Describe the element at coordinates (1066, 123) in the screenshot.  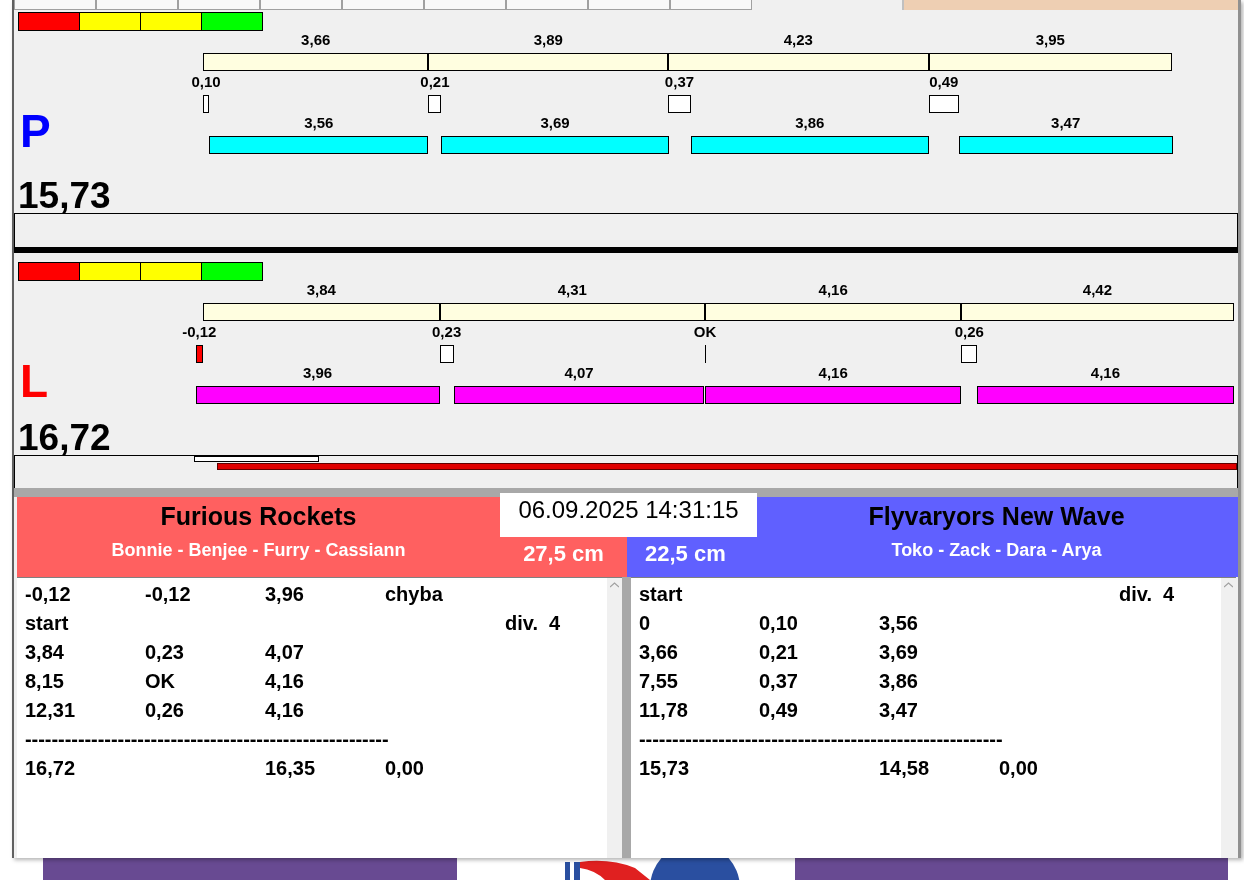
I see `leg-time: 3,47` at that location.